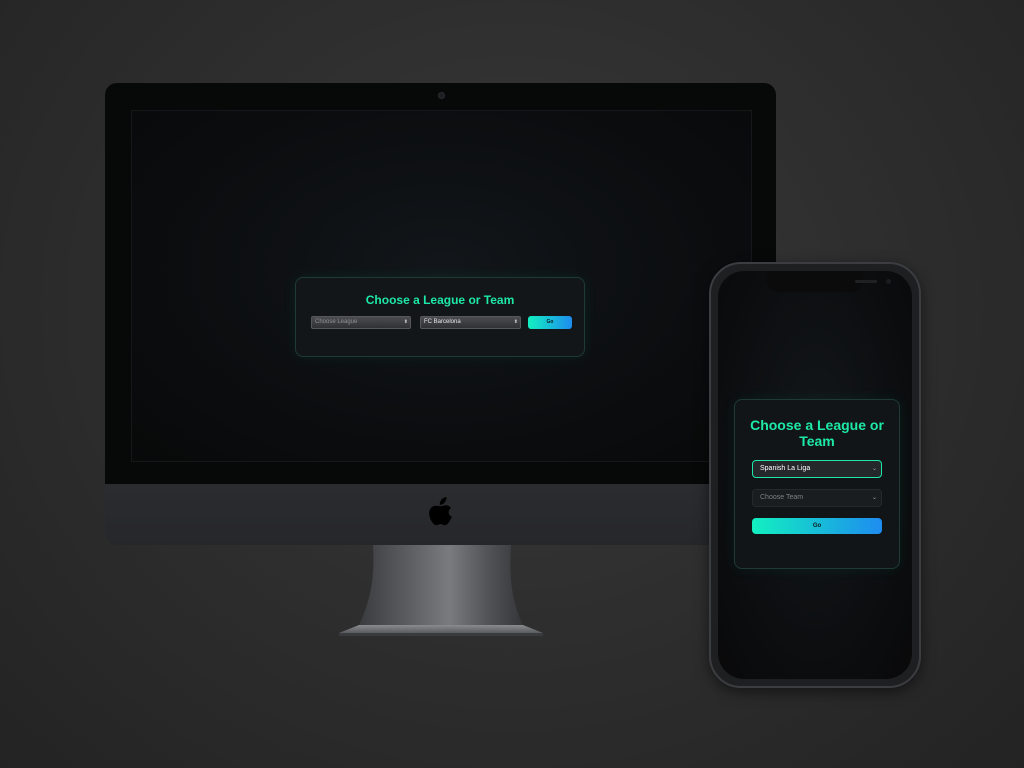 Image resolution: width=1024 pixels, height=768 pixels. What do you see at coordinates (817, 433) in the screenshot?
I see `mobile-card-title: Choose a League or Team` at bounding box center [817, 433].